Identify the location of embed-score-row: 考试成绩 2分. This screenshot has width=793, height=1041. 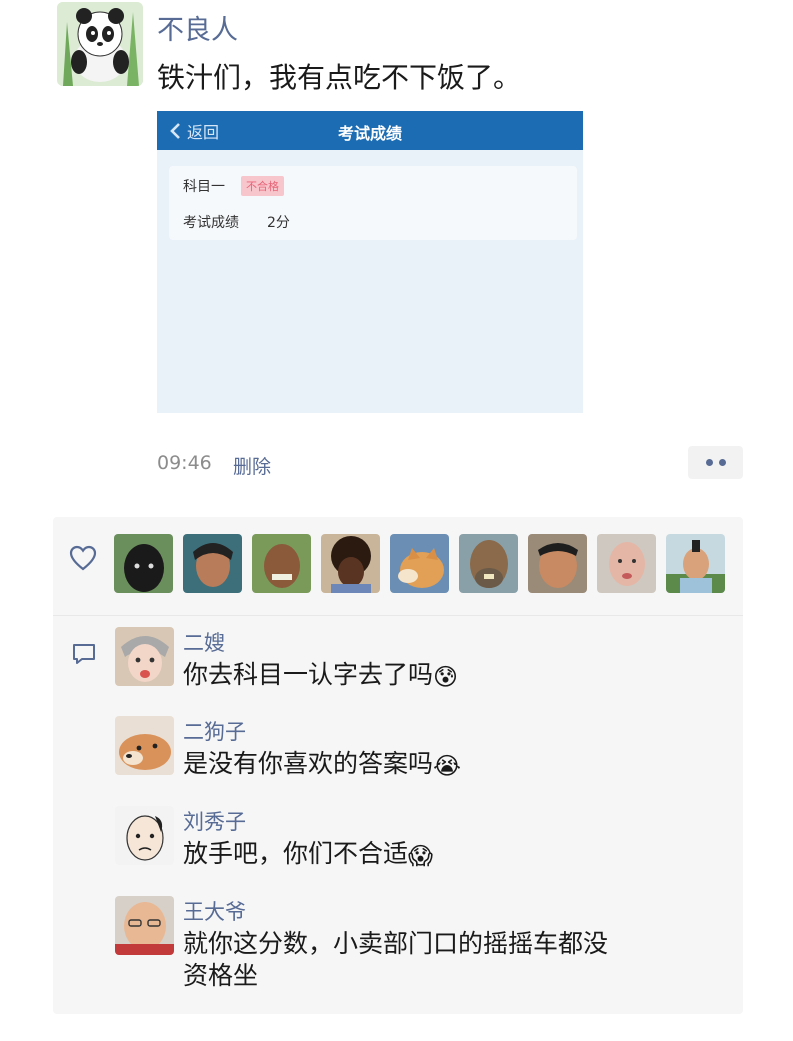
(236, 222).